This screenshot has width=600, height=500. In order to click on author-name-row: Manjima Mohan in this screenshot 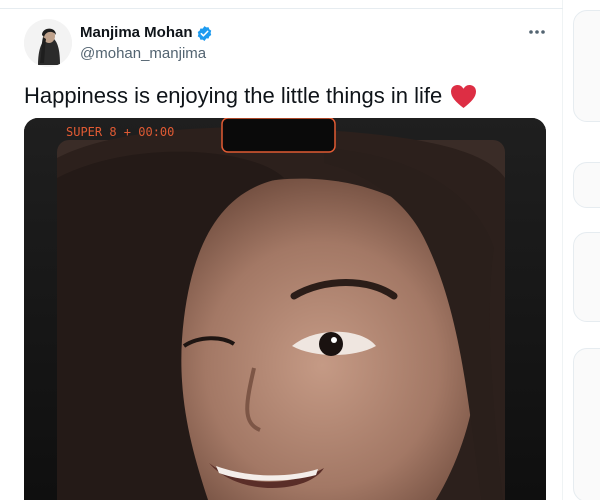, I will do `click(146, 33)`.